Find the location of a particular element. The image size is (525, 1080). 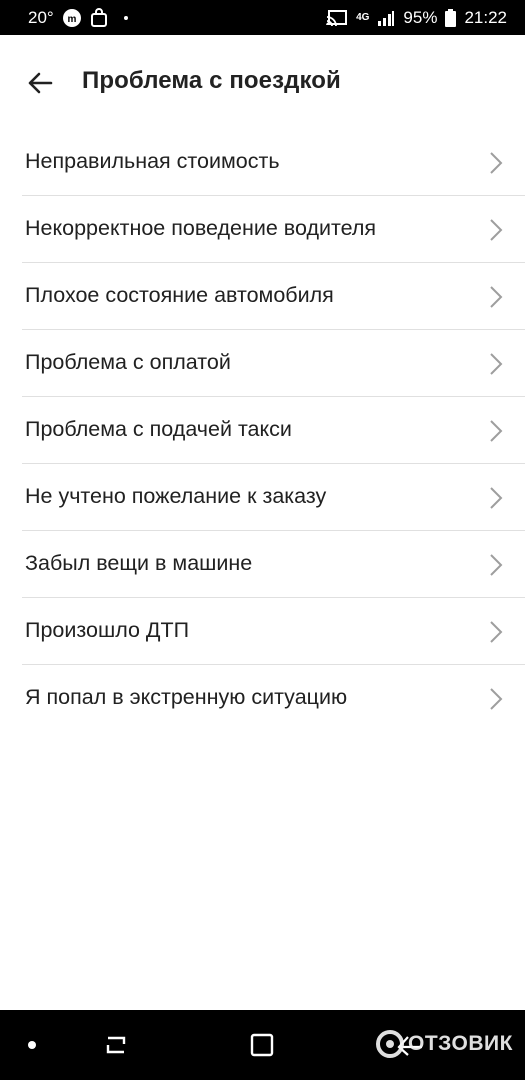

list-item-label: Неправильная стоимость is located at coordinates (152, 161).